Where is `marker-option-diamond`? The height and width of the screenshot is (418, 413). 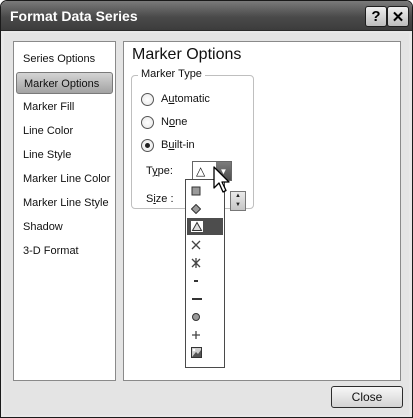 marker-option-diamond is located at coordinates (205, 208).